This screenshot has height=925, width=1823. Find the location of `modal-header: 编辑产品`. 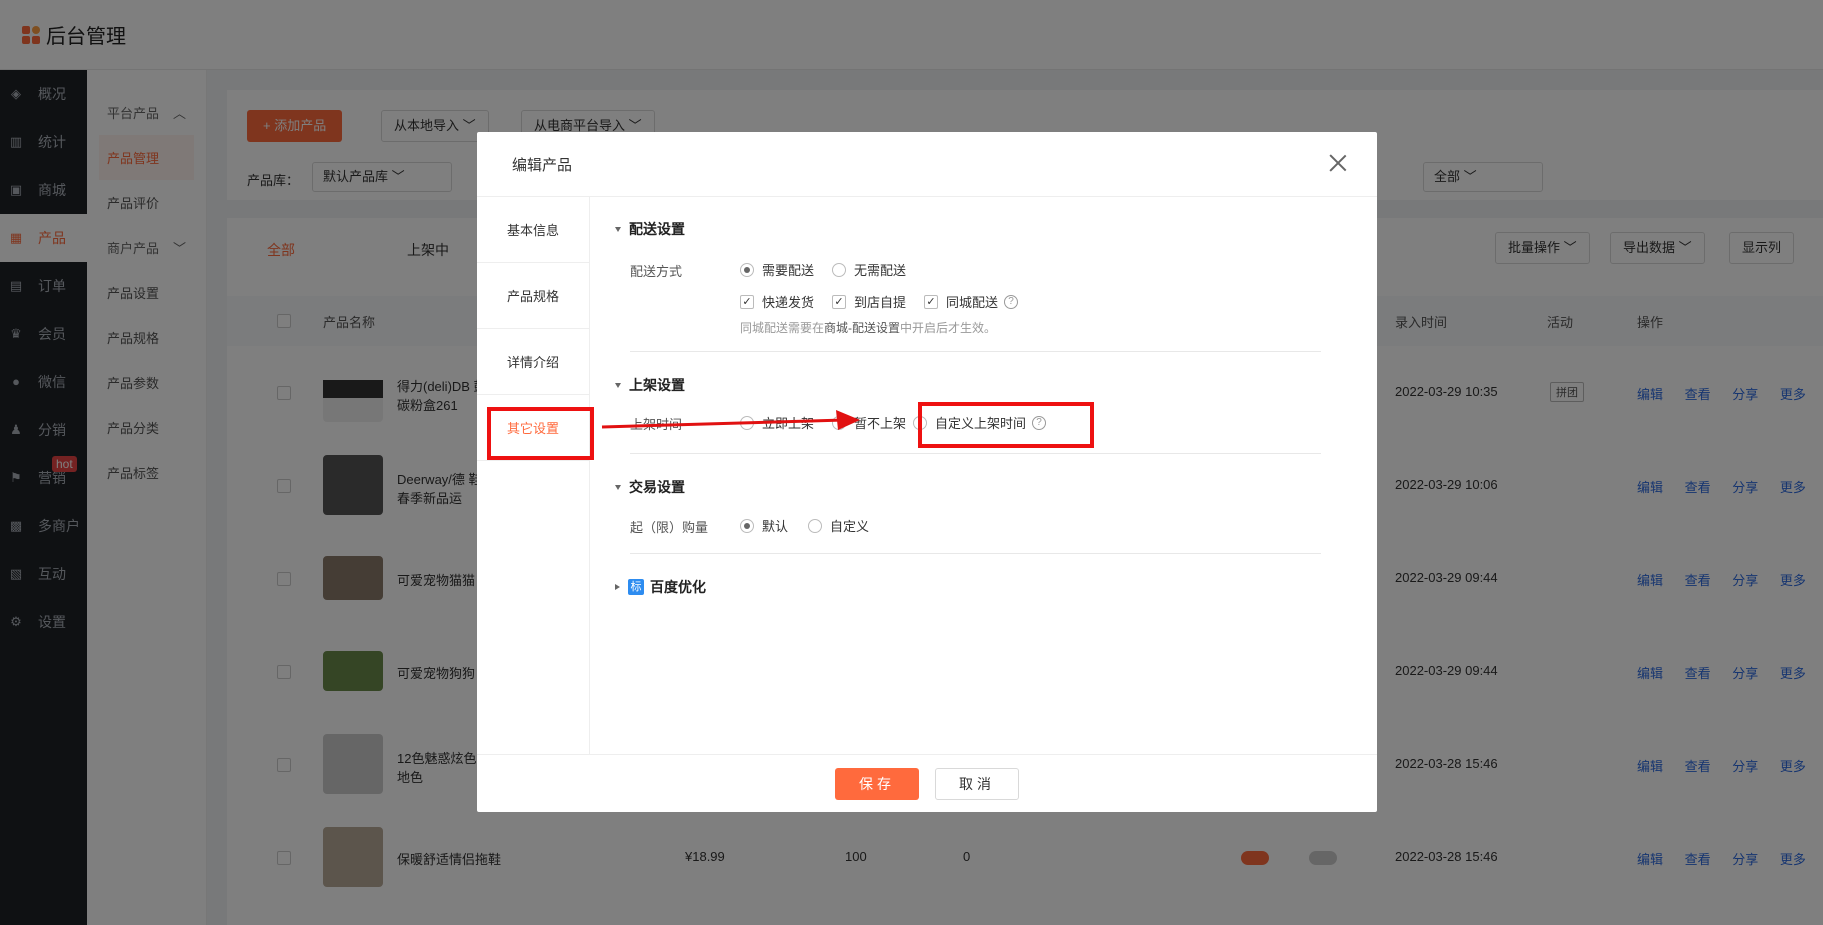

modal-header: 编辑产品 is located at coordinates (927, 164).